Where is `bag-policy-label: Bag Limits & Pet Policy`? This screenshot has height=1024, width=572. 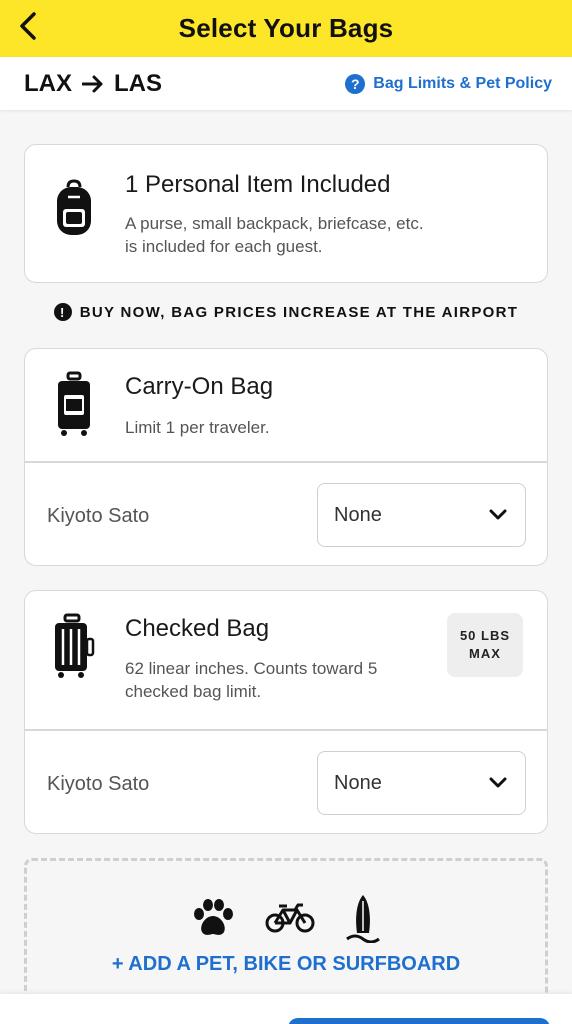
bag-policy-label: Bag Limits & Pet Policy is located at coordinates (462, 83).